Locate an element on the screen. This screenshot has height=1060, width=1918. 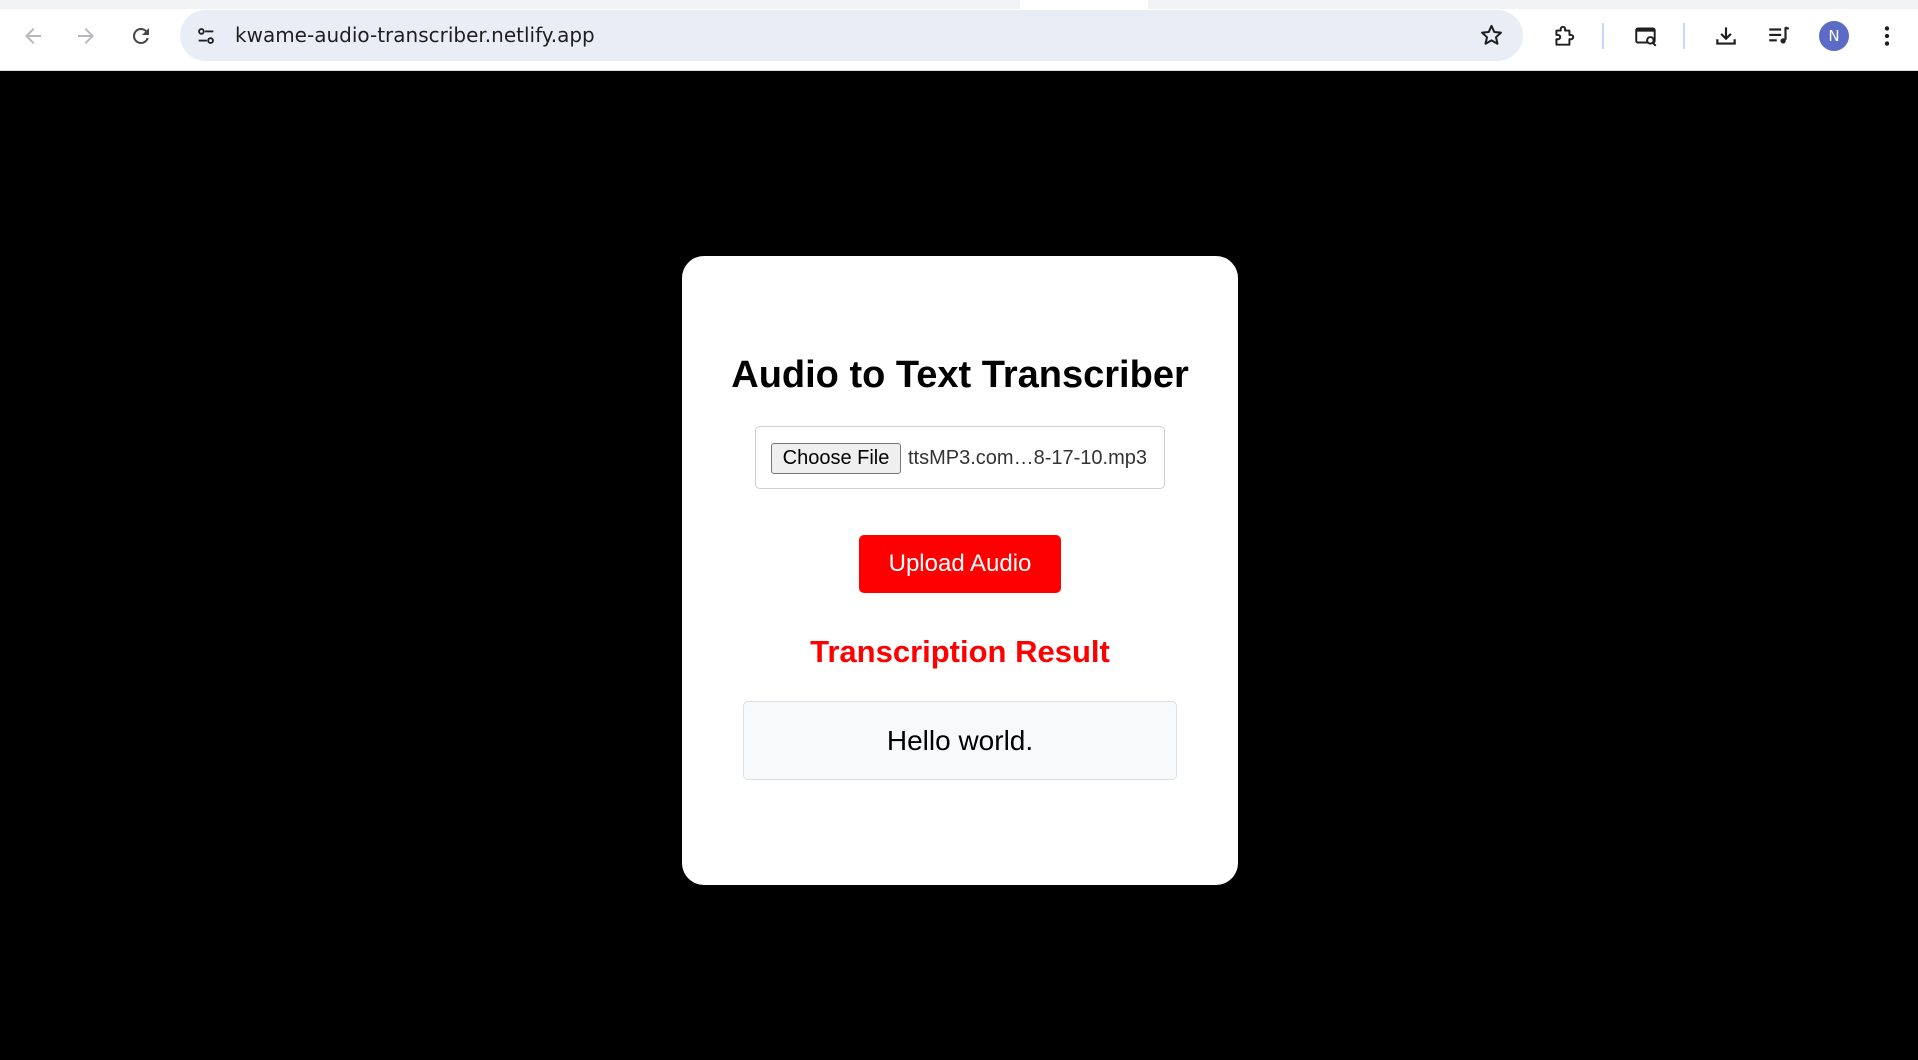
star-icon is located at coordinates (1491, 35).